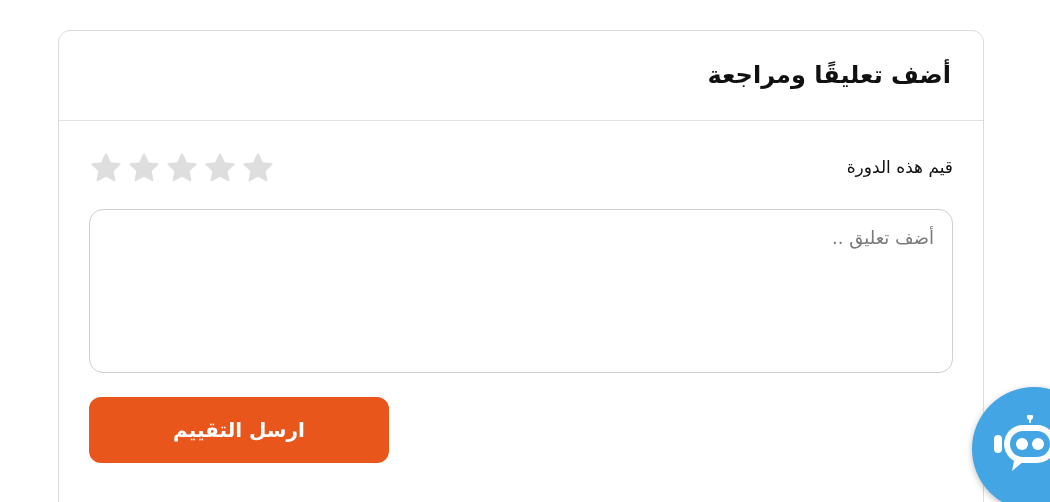 The width and height of the screenshot is (1050, 502). Describe the element at coordinates (899, 168) in the screenshot. I see `rating-label: قيم هذه الدورة` at that location.